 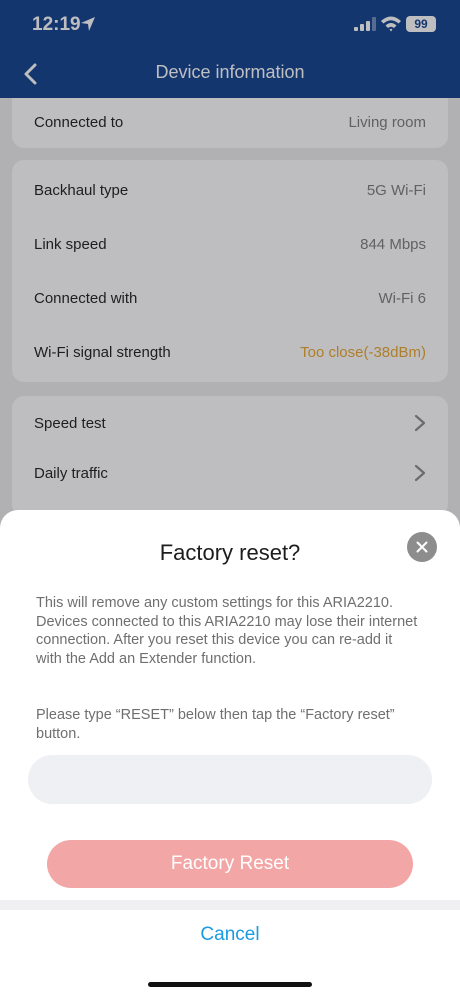 I want to click on close-icon, so click(x=422, y=547).